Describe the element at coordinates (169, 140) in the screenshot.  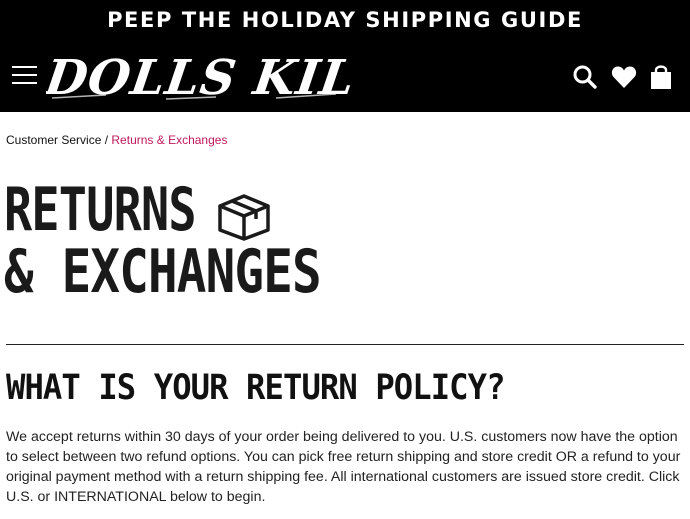
I see `breadcrumb-current: Returns & Exchanges` at that location.